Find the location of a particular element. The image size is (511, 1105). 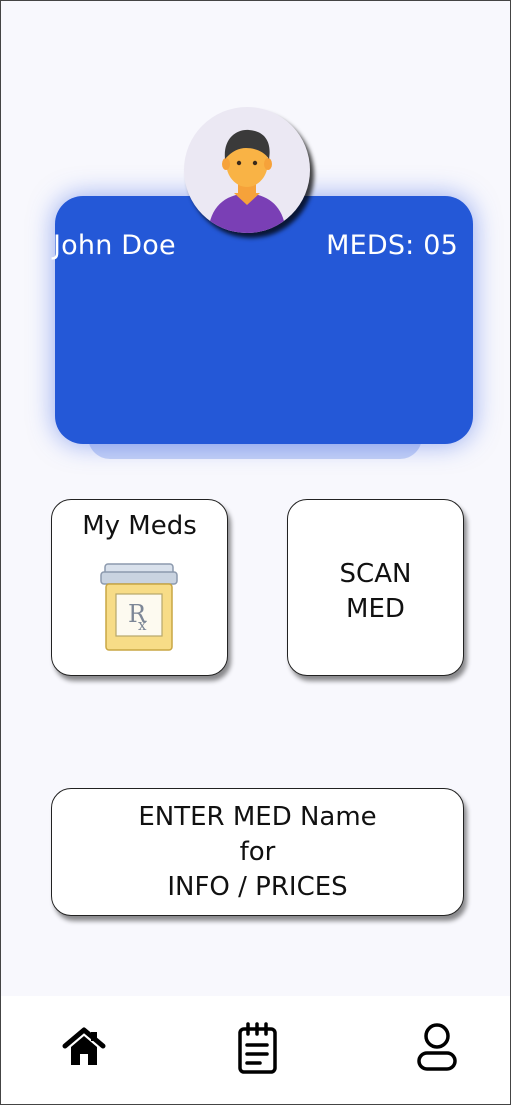

meds-count: MEDS: 05 is located at coordinates (392, 245).